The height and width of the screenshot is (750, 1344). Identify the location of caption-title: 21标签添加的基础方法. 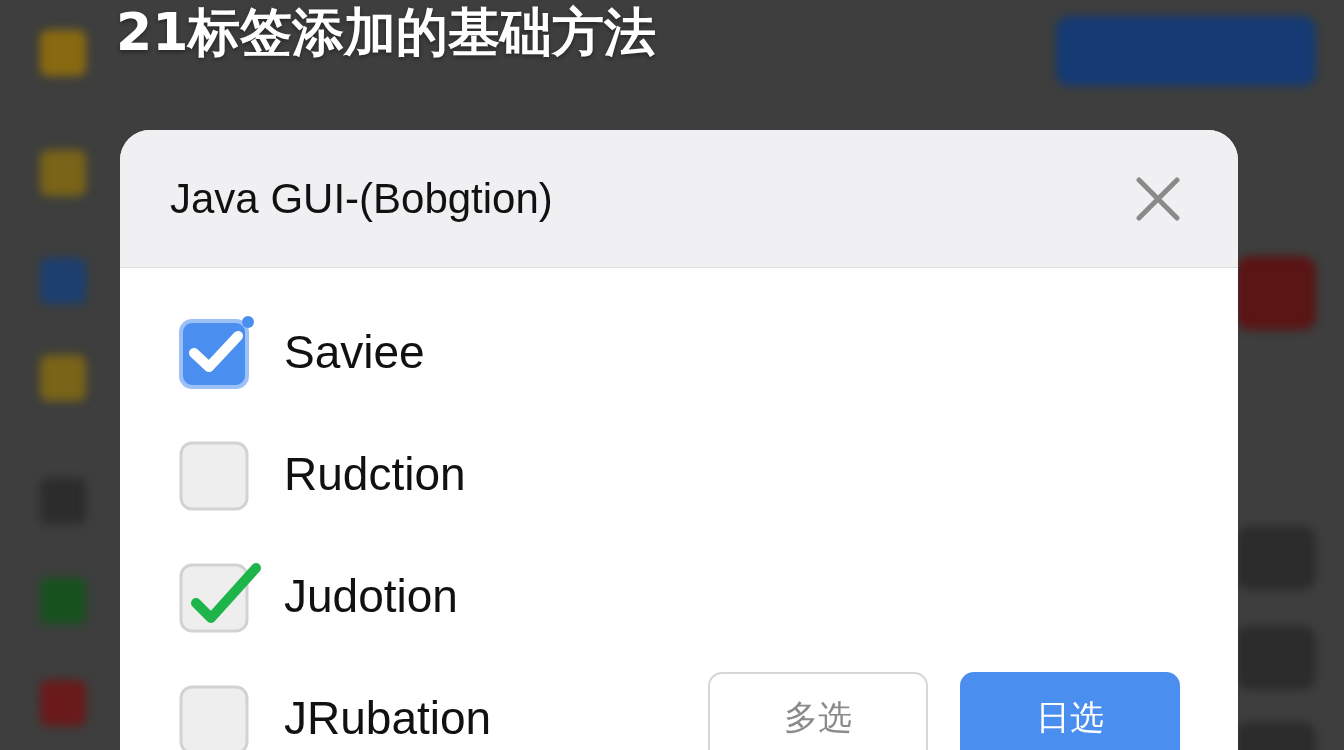
(386, 32).